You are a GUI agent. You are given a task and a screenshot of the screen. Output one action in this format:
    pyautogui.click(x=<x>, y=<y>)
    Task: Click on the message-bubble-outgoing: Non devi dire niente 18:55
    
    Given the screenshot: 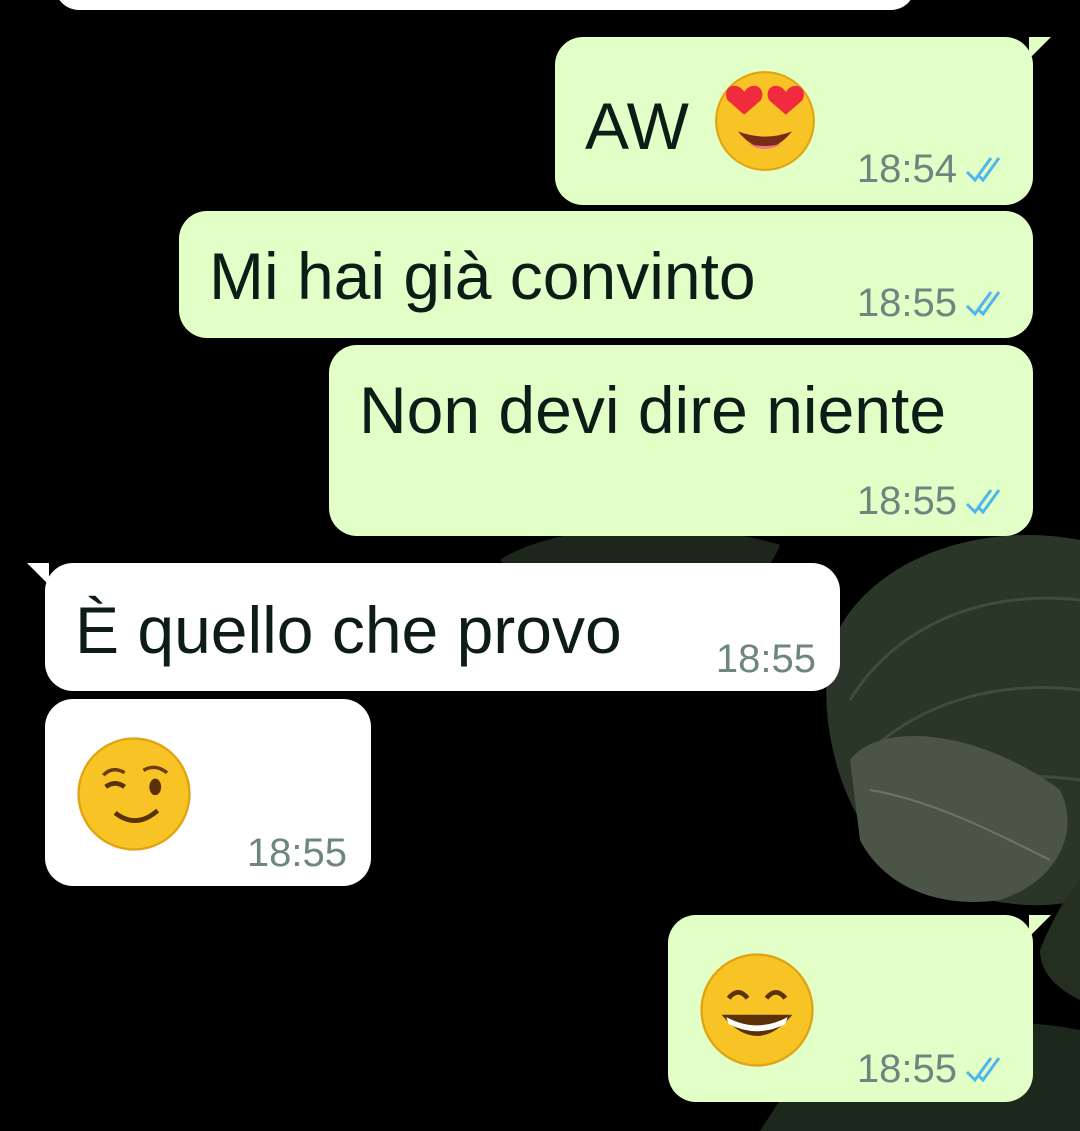 What is the action you would take?
    pyautogui.click(x=681, y=440)
    